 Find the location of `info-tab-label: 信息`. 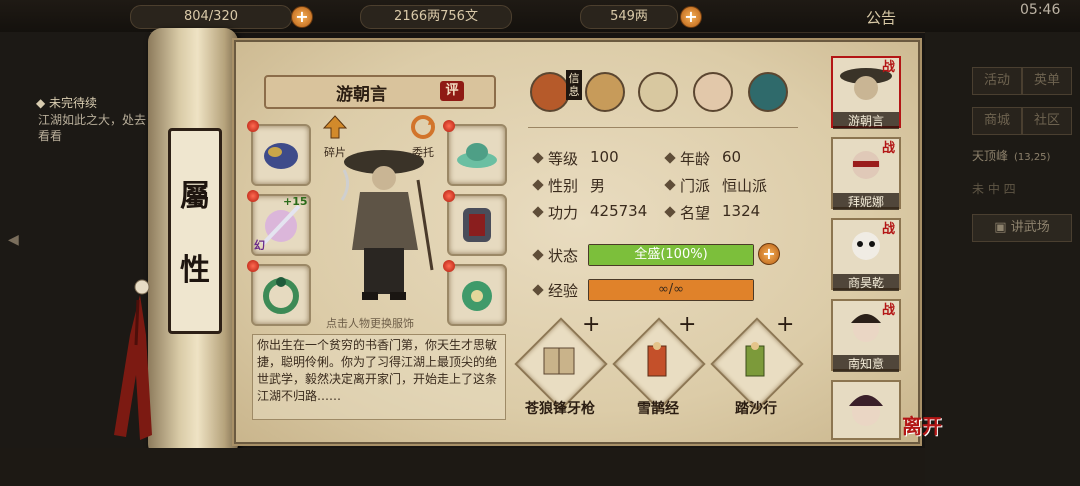

info-tab-label: 信息 is located at coordinates (574, 85).